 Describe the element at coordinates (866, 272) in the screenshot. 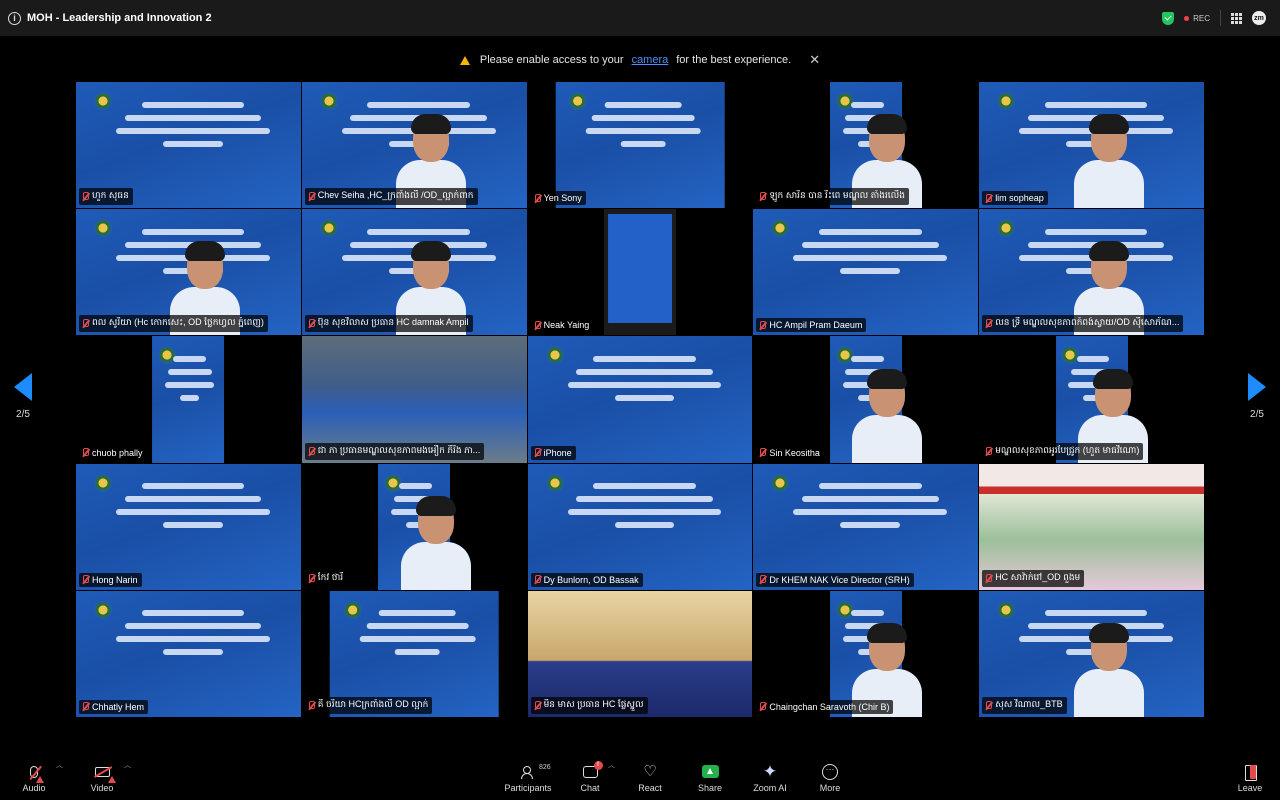

I see `participant-tile: HC Ampil Pram Daeum` at that location.